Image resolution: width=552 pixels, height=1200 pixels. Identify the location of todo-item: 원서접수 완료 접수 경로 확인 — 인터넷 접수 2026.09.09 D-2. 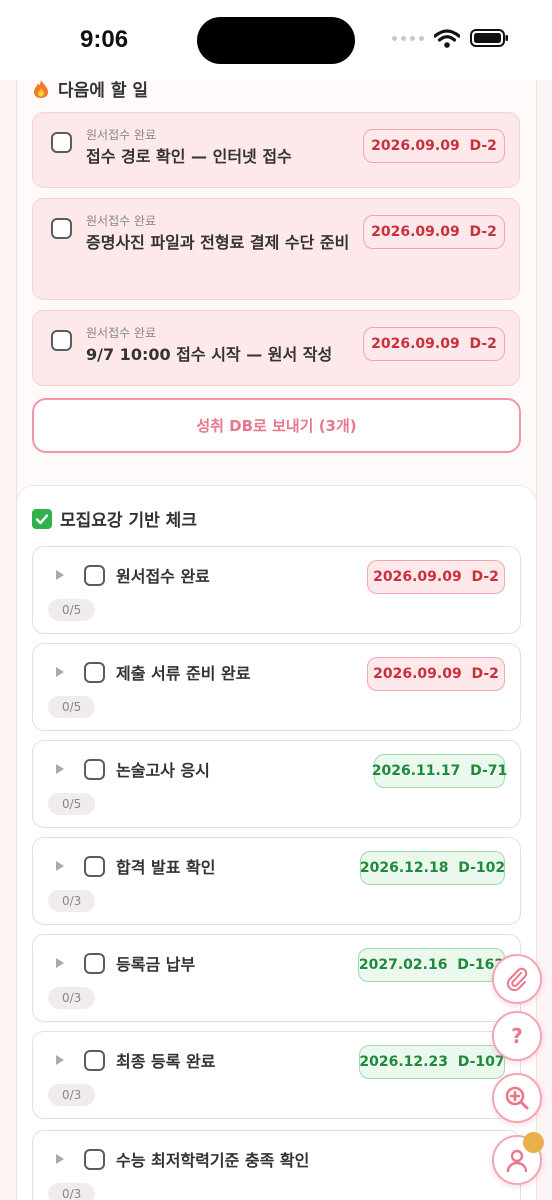
(276, 150).